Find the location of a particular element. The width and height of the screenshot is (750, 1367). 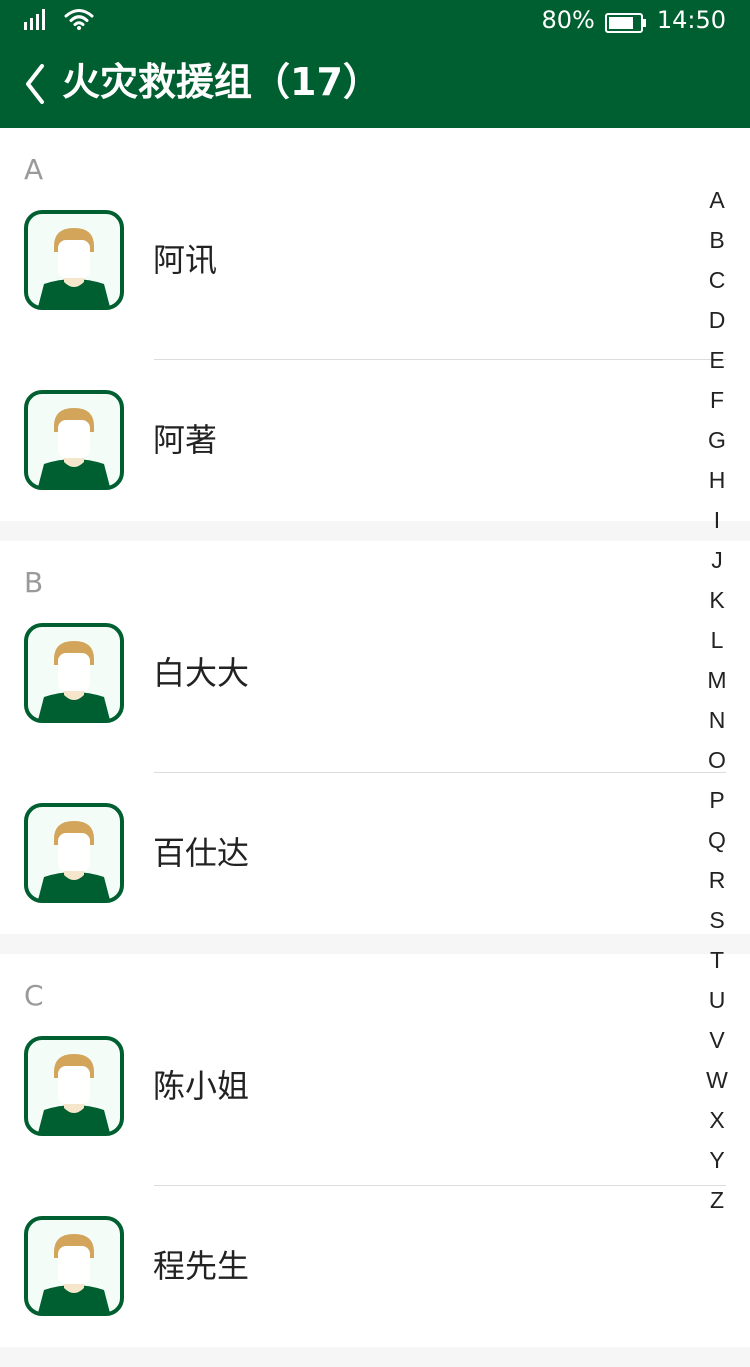

index-letter-z: Z is located at coordinates (717, 1200).